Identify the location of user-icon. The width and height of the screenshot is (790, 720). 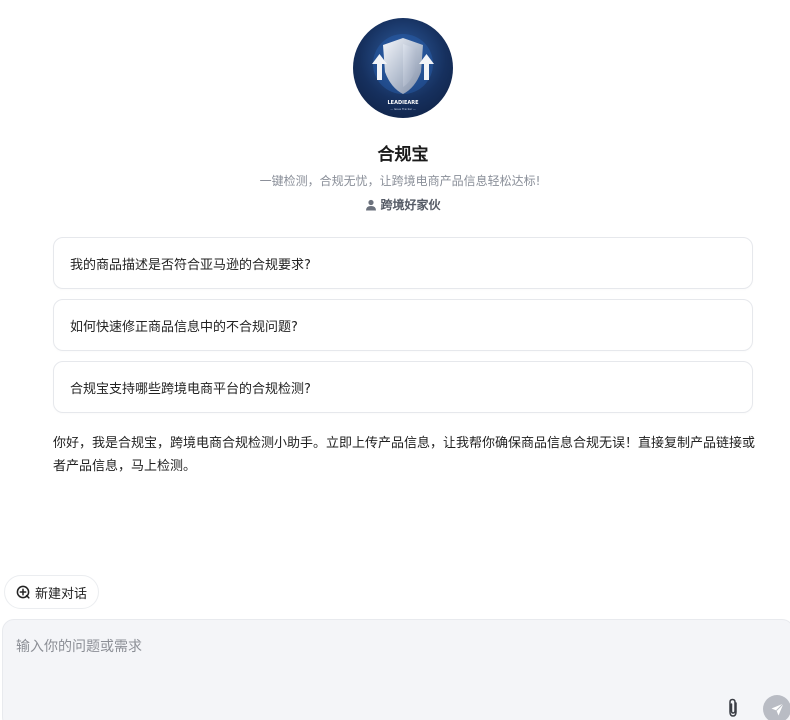
(371, 204).